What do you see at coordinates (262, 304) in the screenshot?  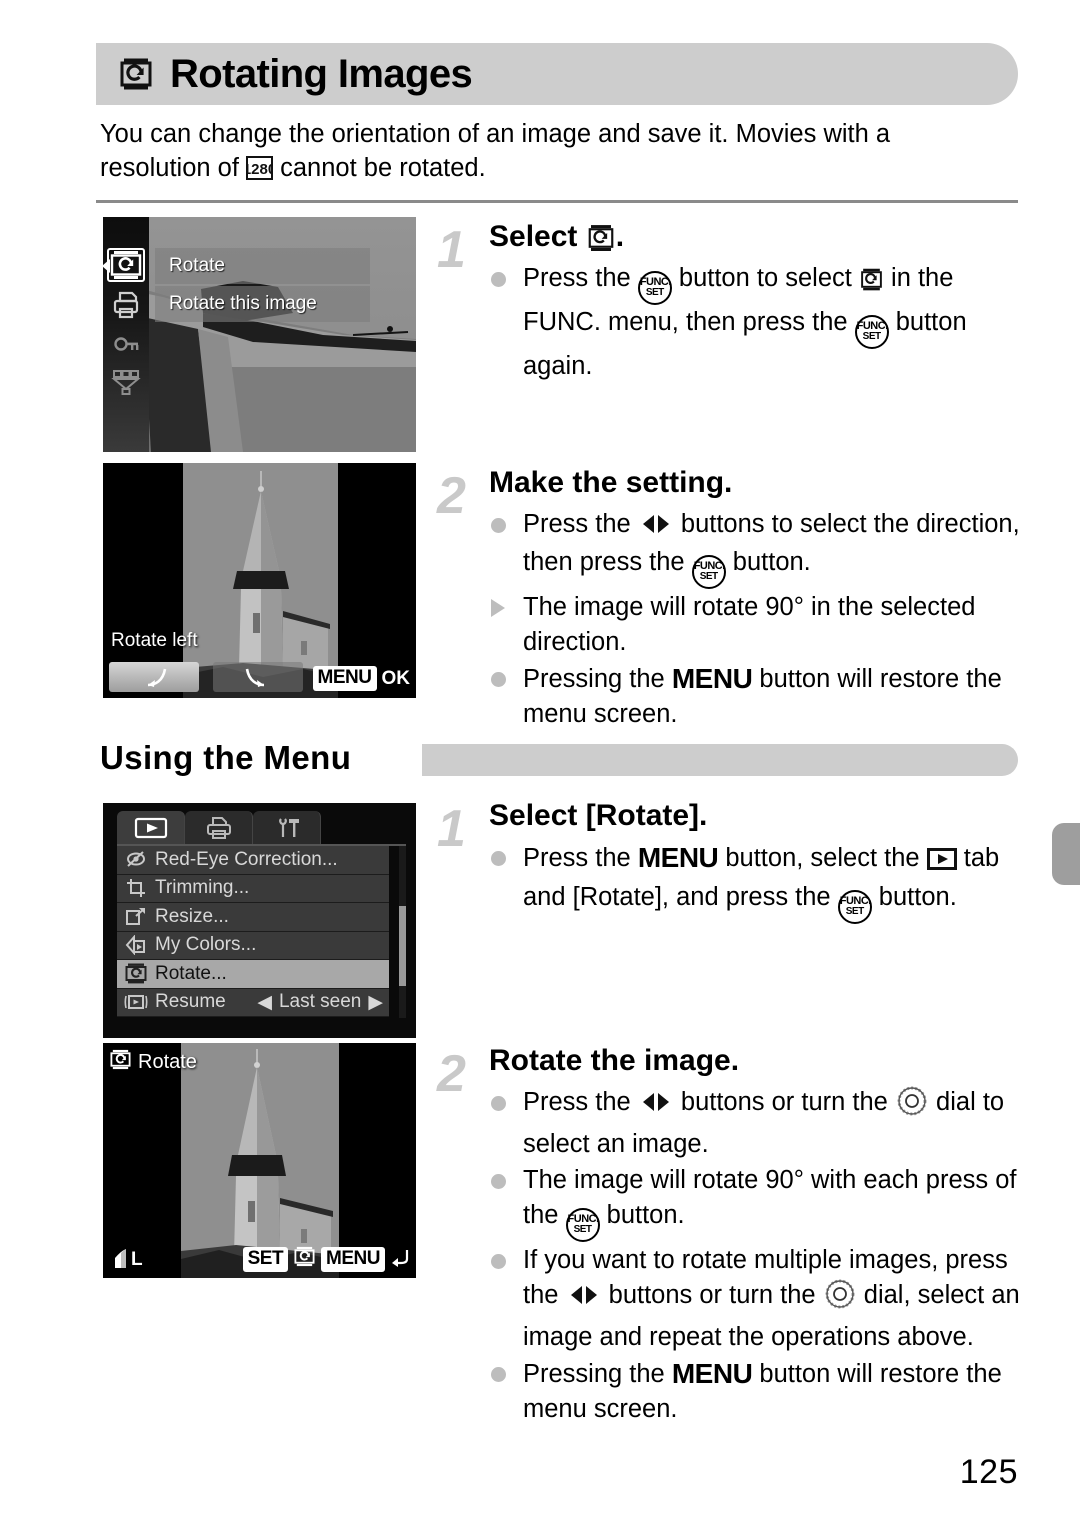 I see `func-menu-item-rotate-this-image: Rotate this image` at bounding box center [262, 304].